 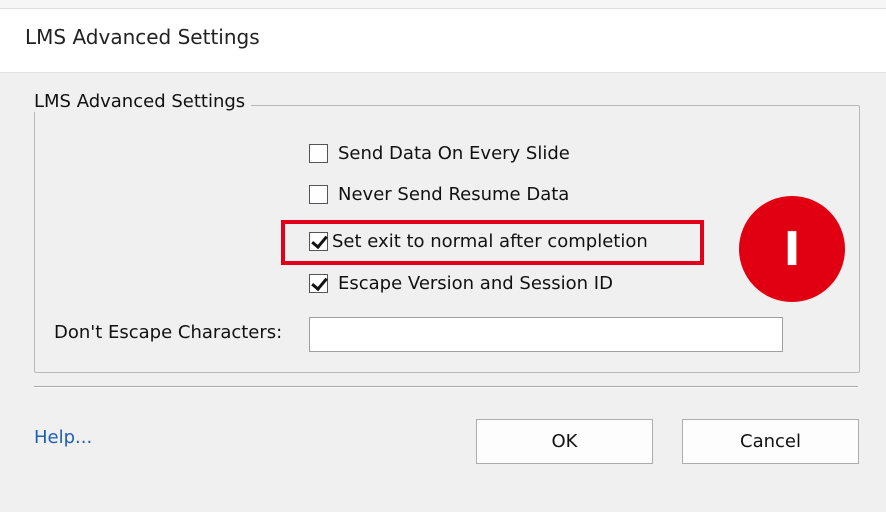 I want to click on never-send-resume-data-option: Never Send Resume Data, so click(x=439, y=194).